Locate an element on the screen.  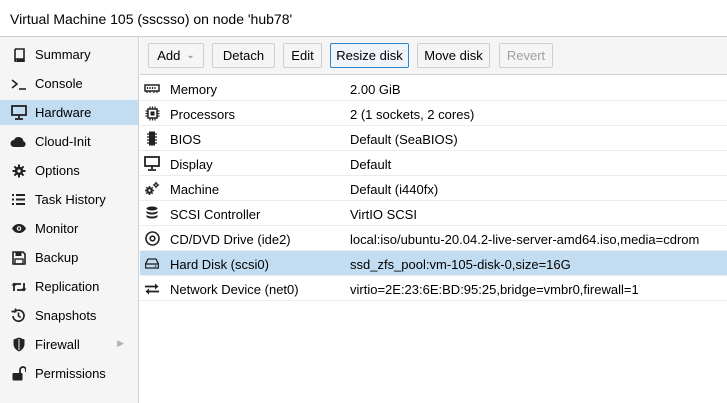
sidebar-item-cloud-init: Cloud-Init is located at coordinates (69, 141).